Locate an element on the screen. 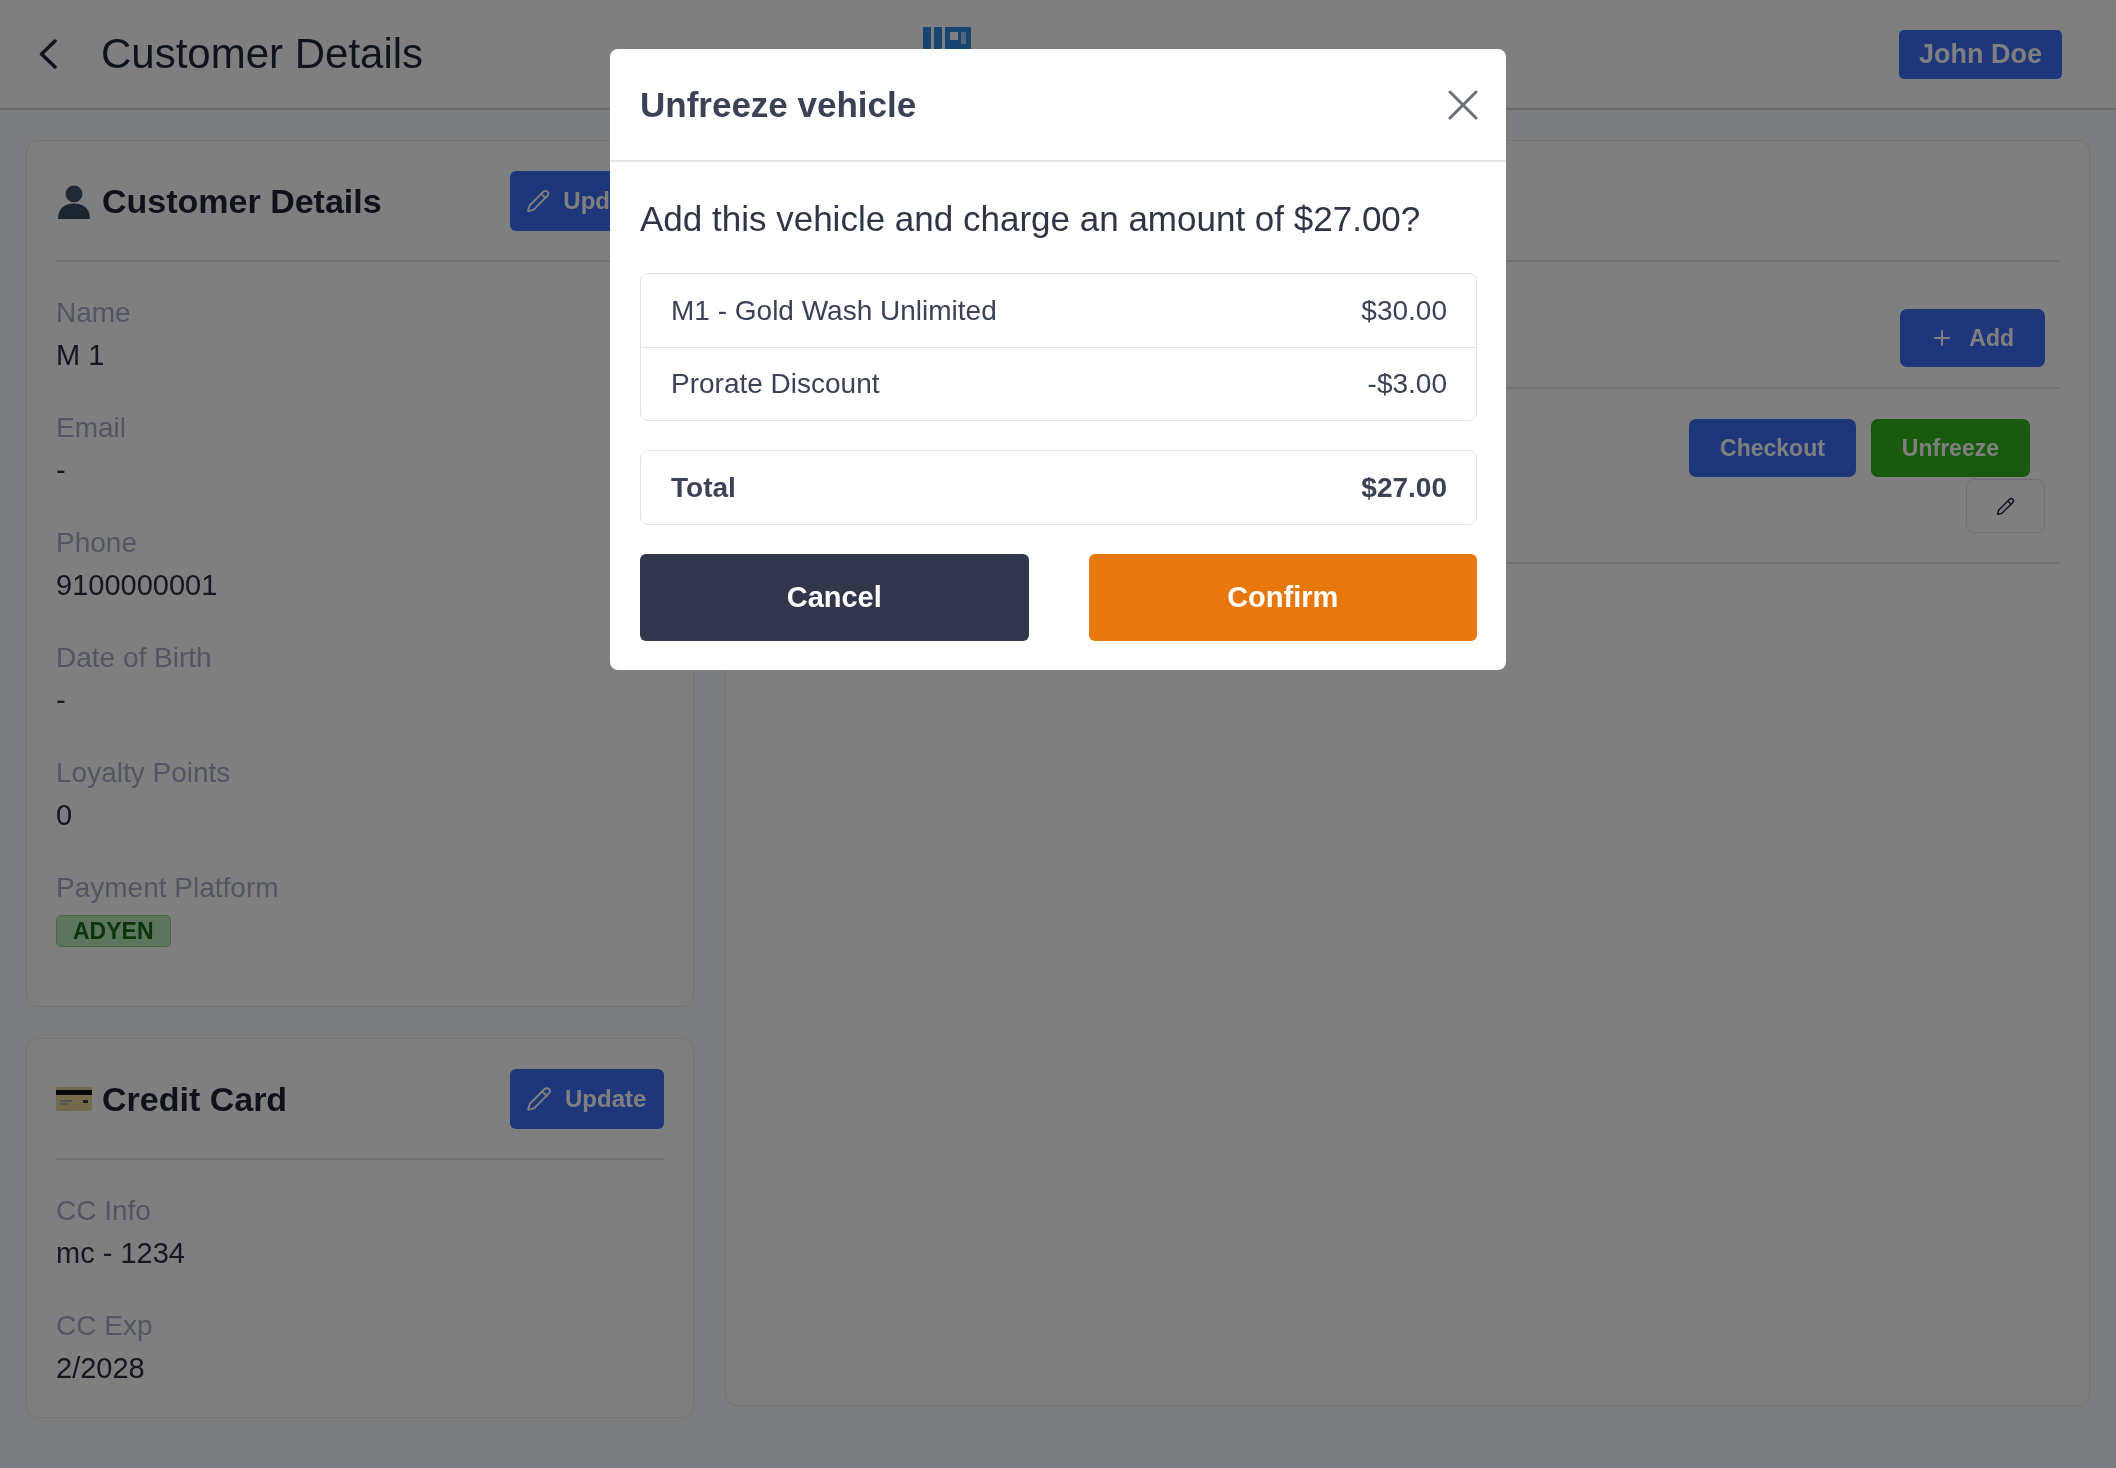 This screenshot has height=1468, width=2116. cancel-button: Cancel is located at coordinates (834, 597).